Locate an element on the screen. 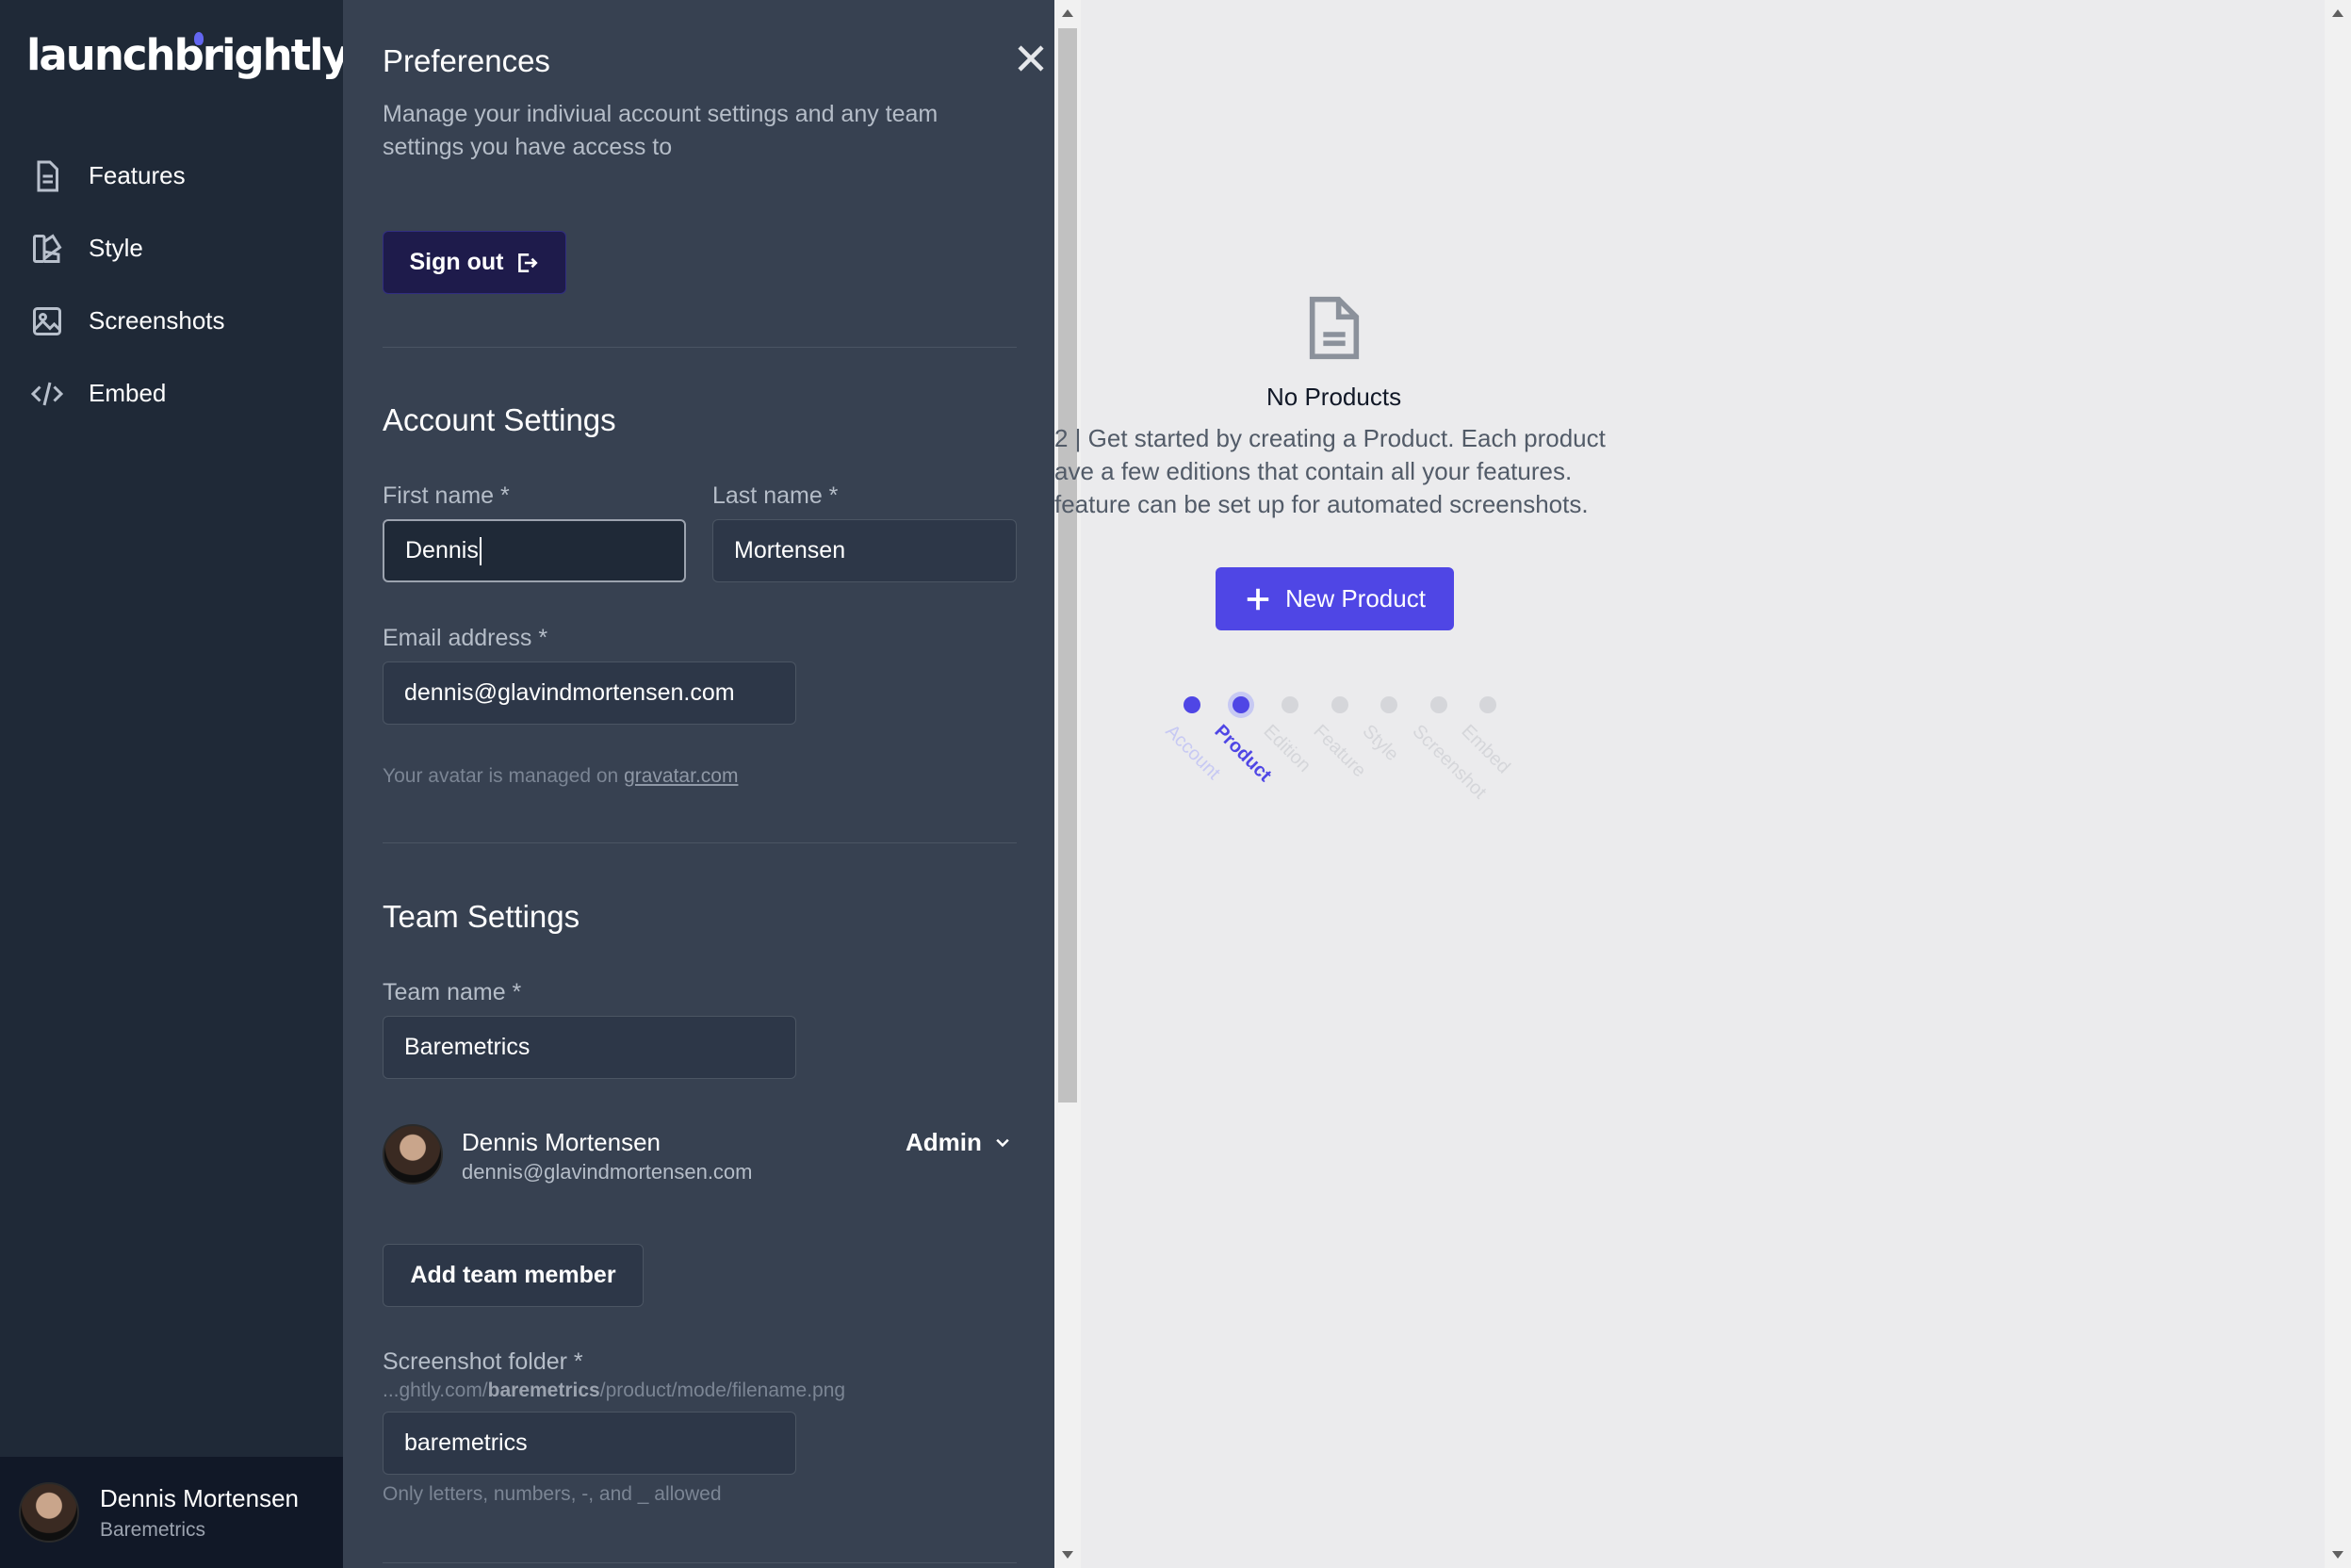 The image size is (2351, 1568). last-name-field: Mortensen is located at coordinates (864, 550).